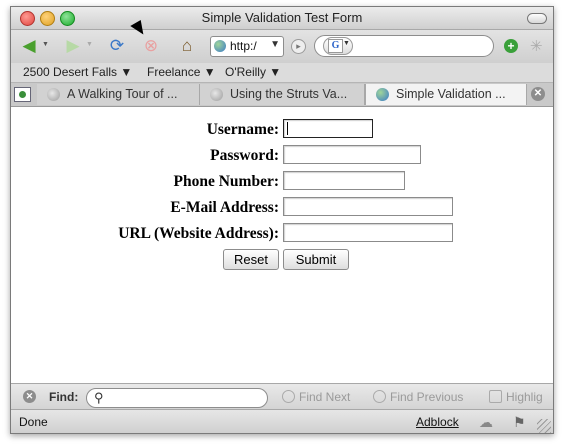 The height and width of the screenshot is (447, 563). I want to click on arrow-down-icon, so click(288, 396).